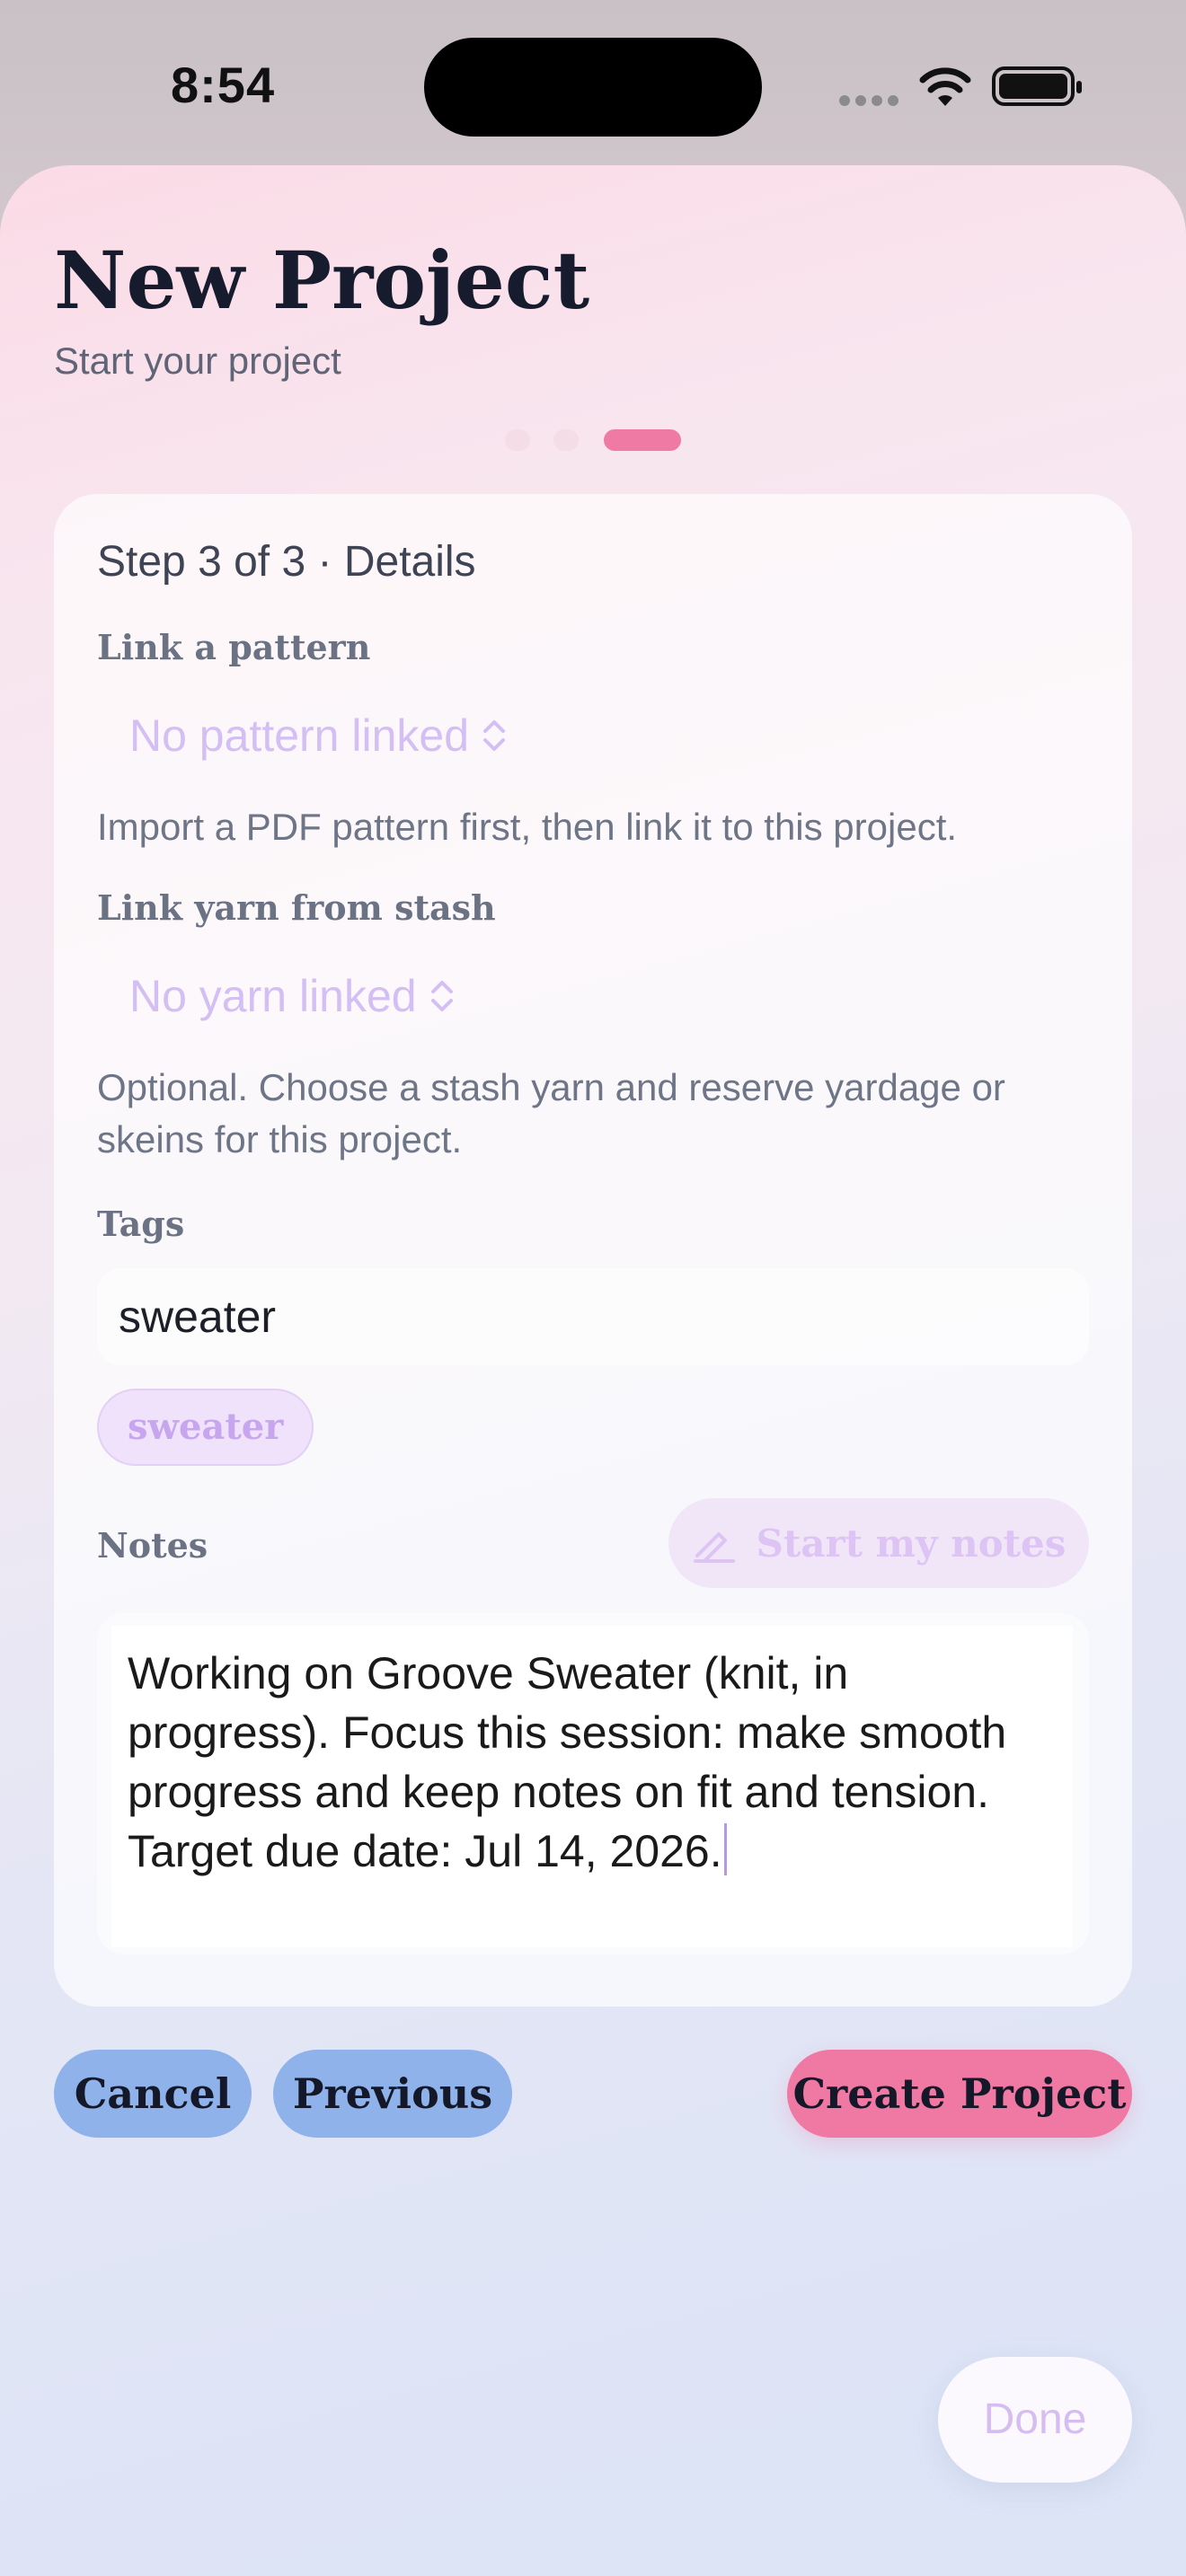  What do you see at coordinates (299, 735) in the screenshot?
I see `pattern-picker-value: No pattern linked` at bounding box center [299, 735].